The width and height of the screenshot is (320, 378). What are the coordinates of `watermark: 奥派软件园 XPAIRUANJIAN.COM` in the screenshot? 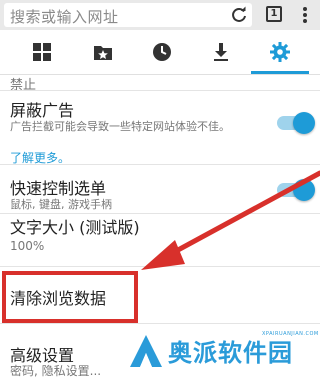 It's located at (223, 351).